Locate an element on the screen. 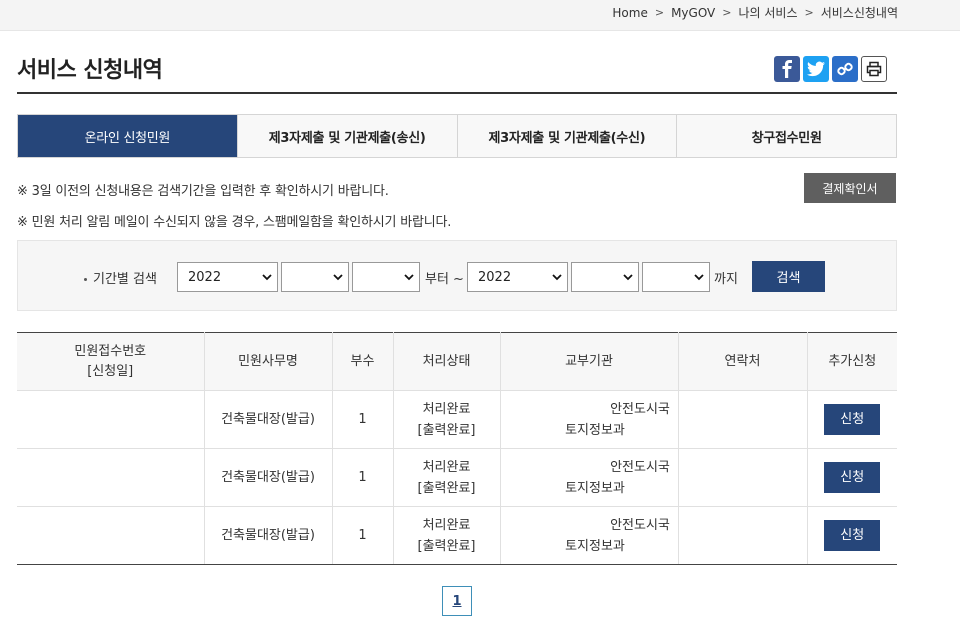 The height and width of the screenshot is (637, 960). pagination-page-1: 1 is located at coordinates (457, 601).